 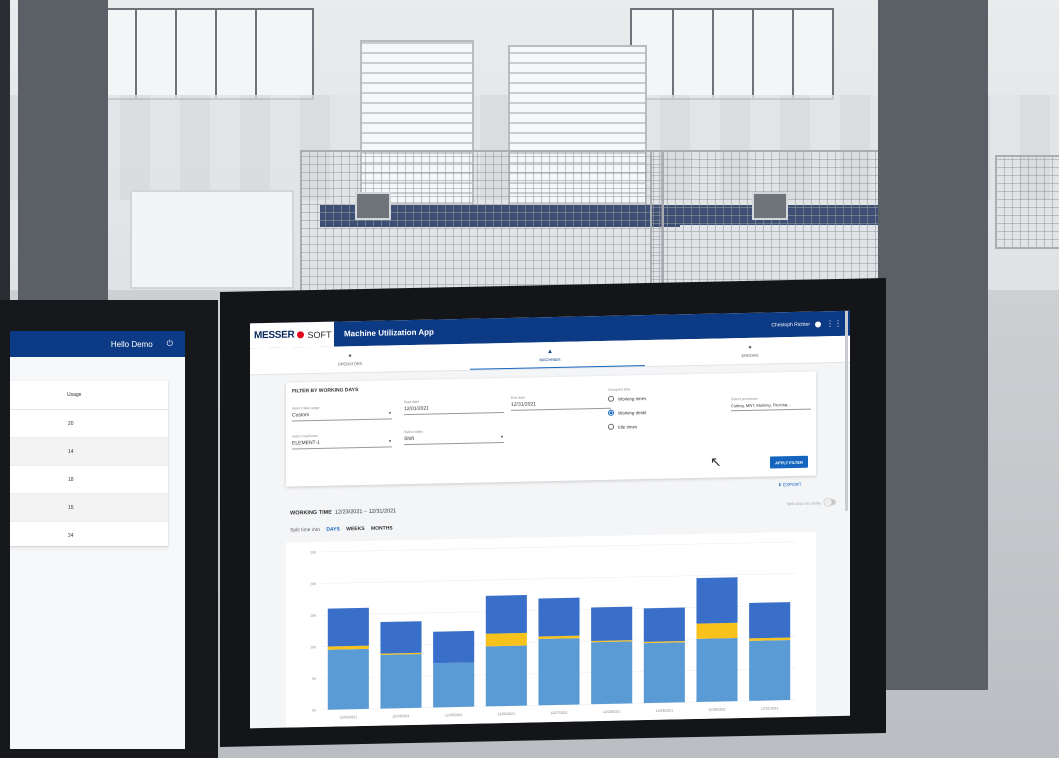 What do you see at coordinates (332, 529) in the screenshot?
I see `split-option-days: DAYS` at bounding box center [332, 529].